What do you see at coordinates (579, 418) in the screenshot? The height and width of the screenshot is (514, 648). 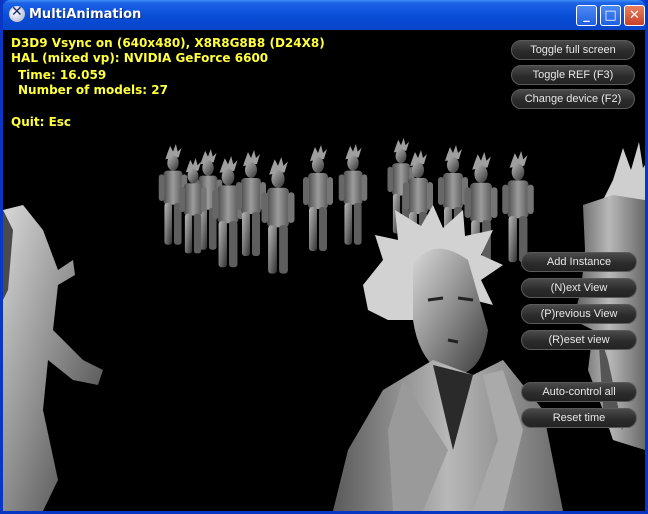 I see `reset-time-button: Reset time` at bounding box center [579, 418].